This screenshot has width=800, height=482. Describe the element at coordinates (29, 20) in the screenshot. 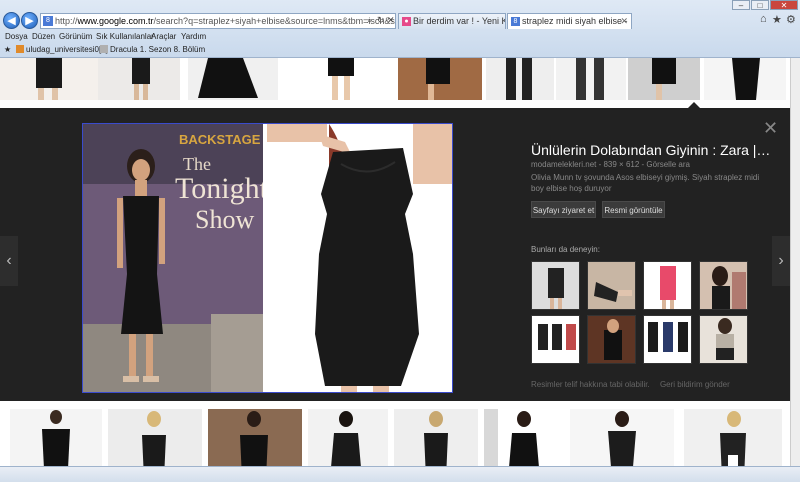

I see `forward-button: ▶` at that location.